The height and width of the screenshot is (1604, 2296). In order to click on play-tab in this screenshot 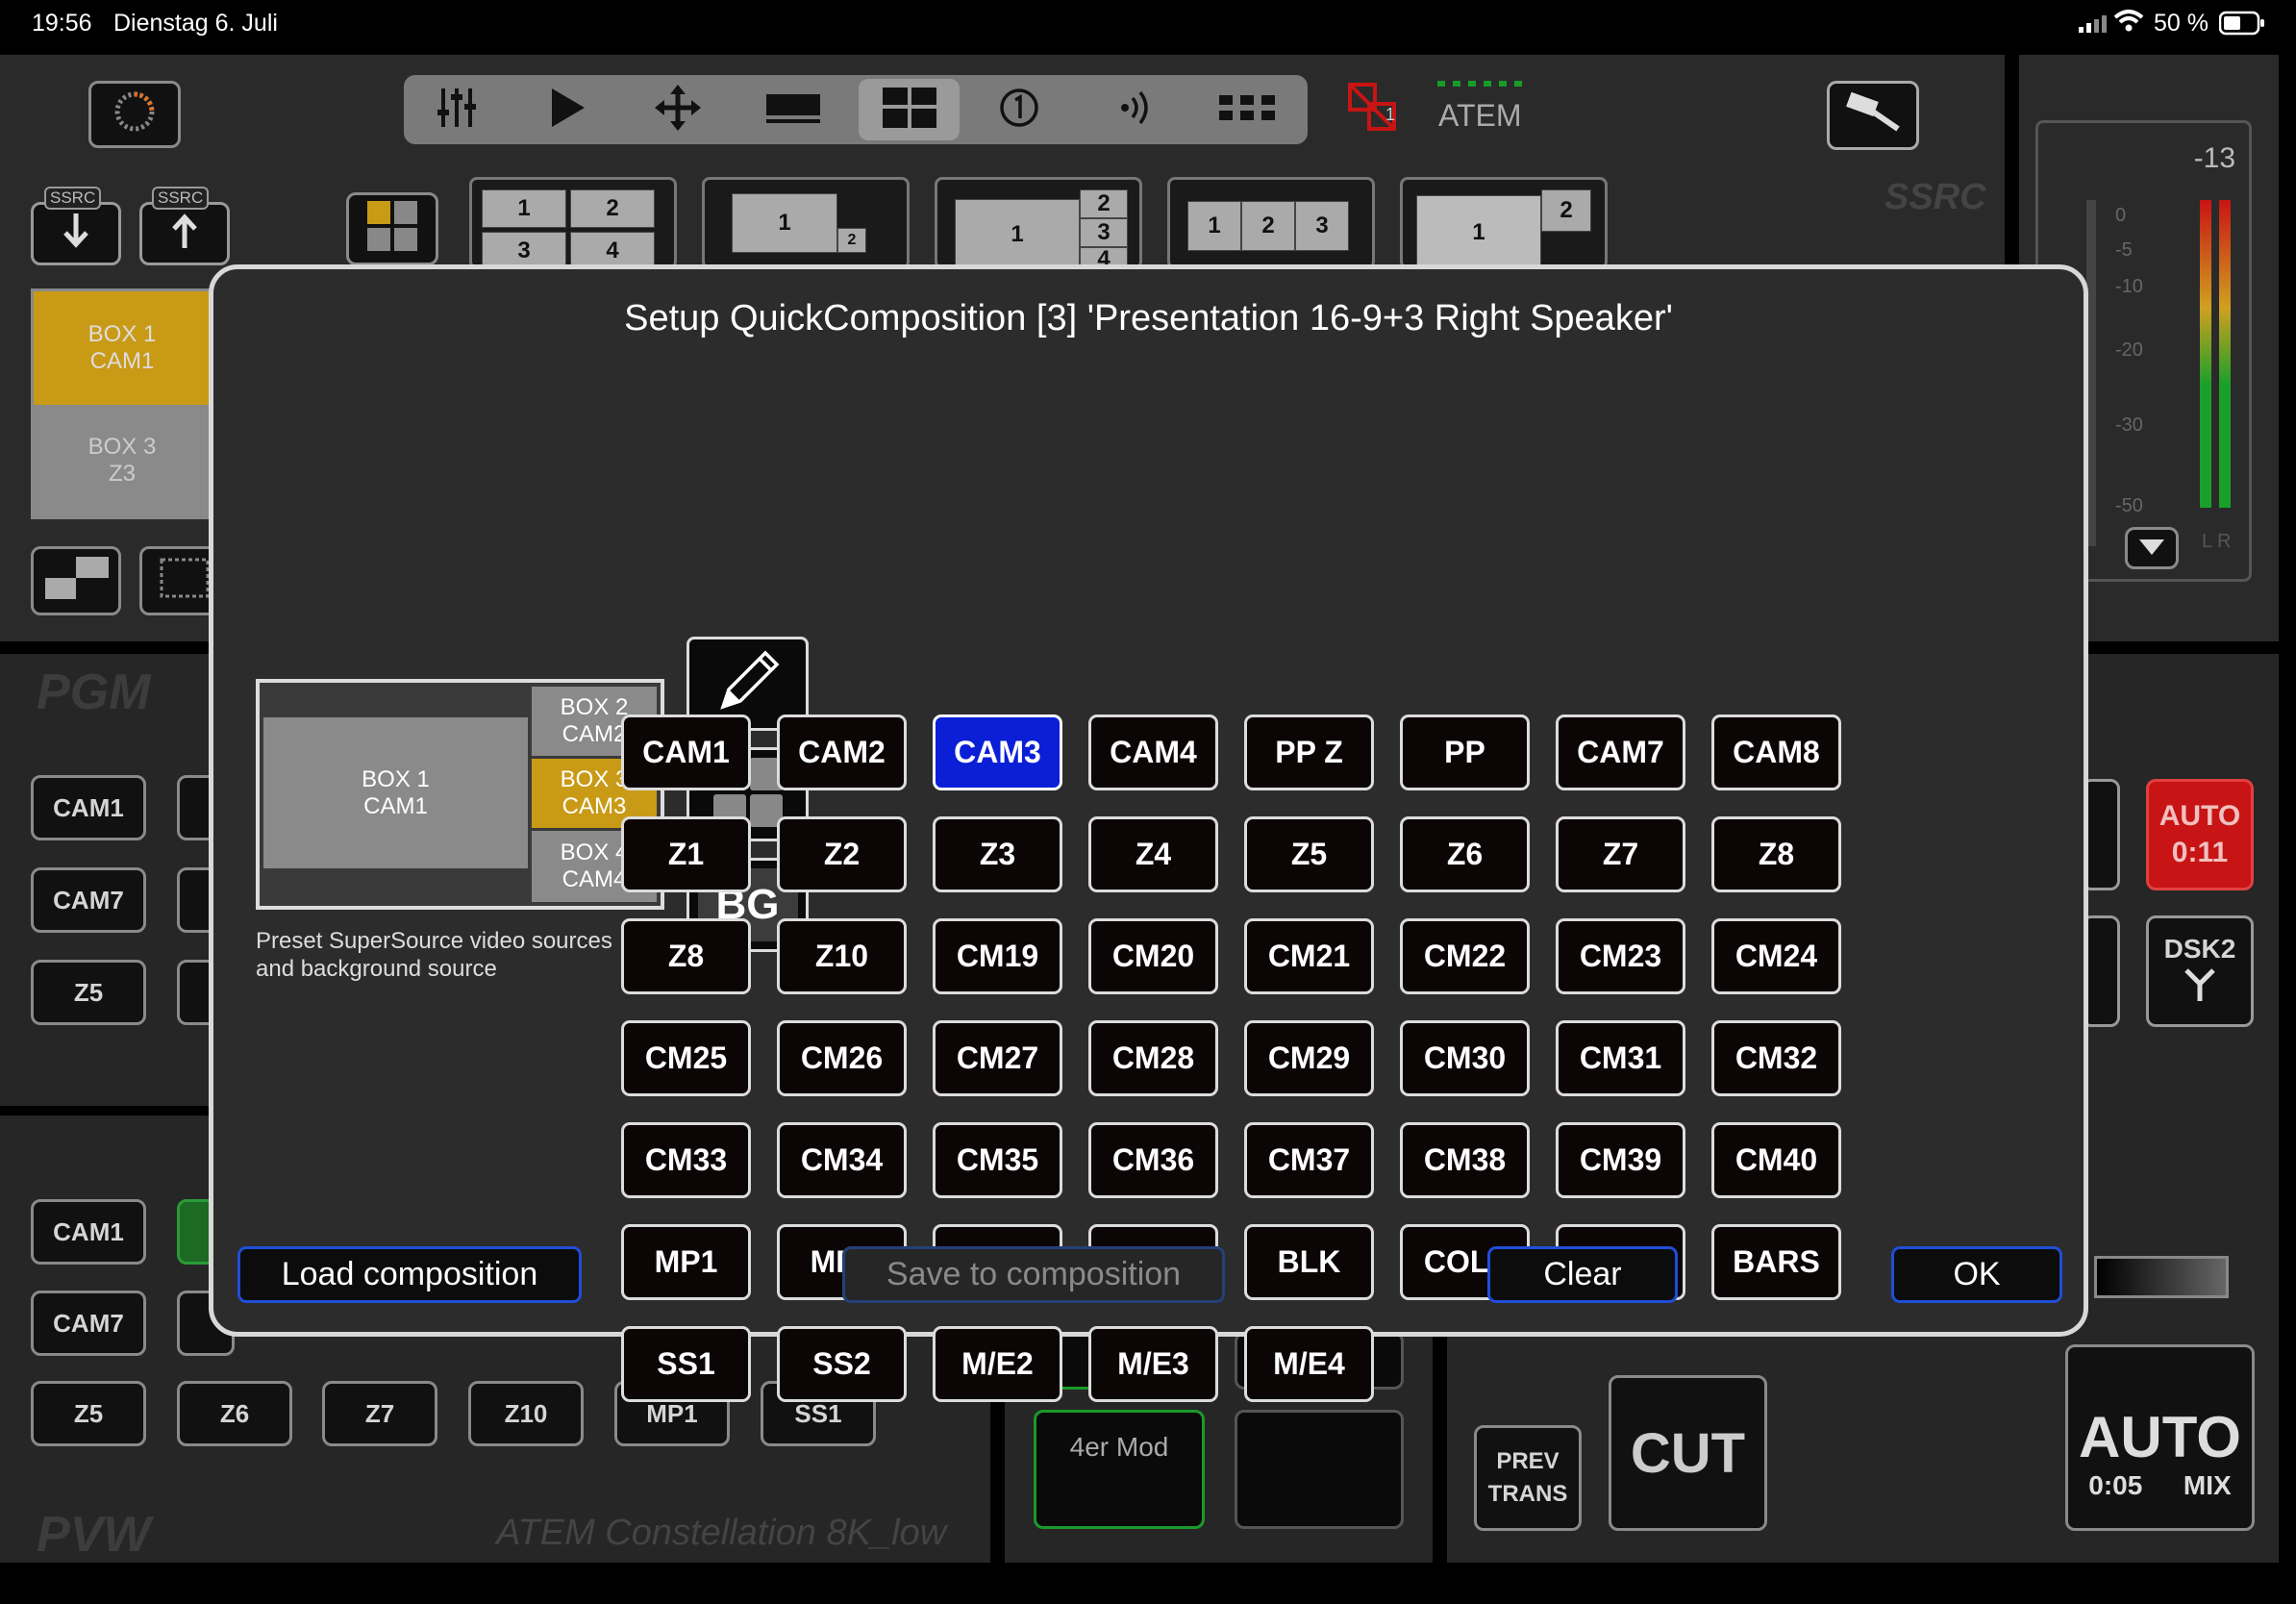, I will do `click(567, 110)`.